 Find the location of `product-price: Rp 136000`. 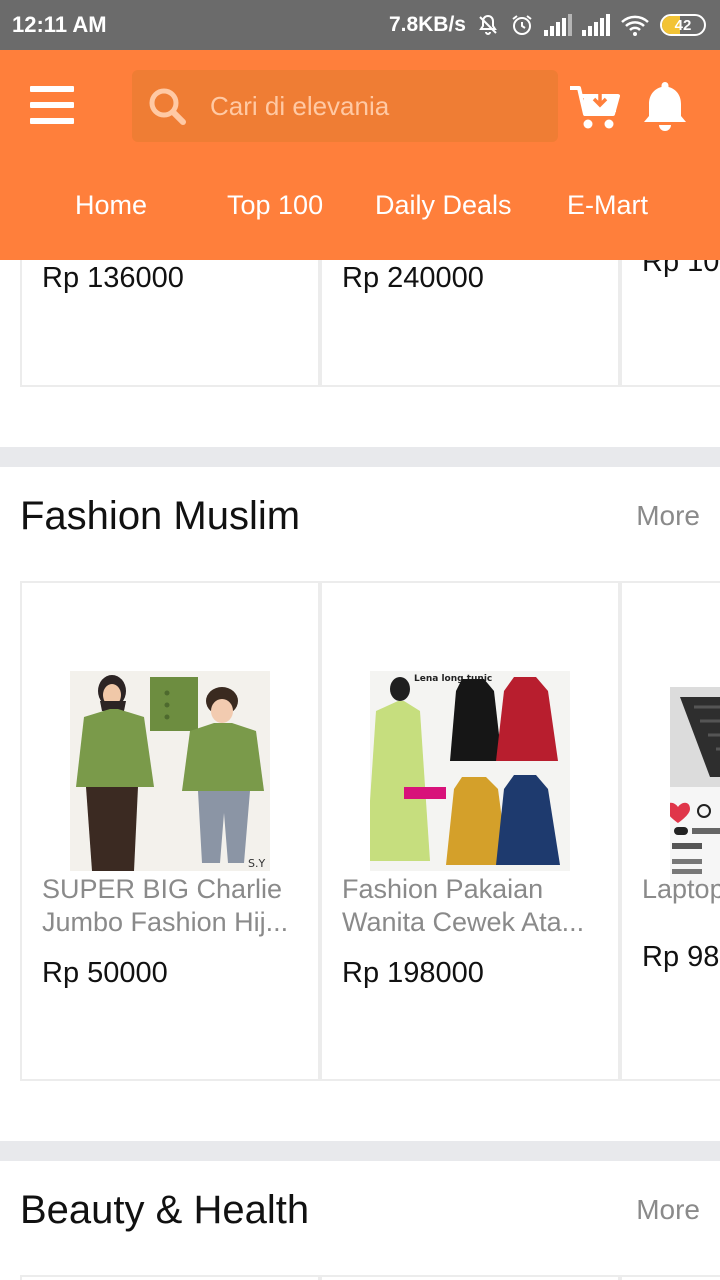

product-price: Rp 136000 is located at coordinates (113, 278).